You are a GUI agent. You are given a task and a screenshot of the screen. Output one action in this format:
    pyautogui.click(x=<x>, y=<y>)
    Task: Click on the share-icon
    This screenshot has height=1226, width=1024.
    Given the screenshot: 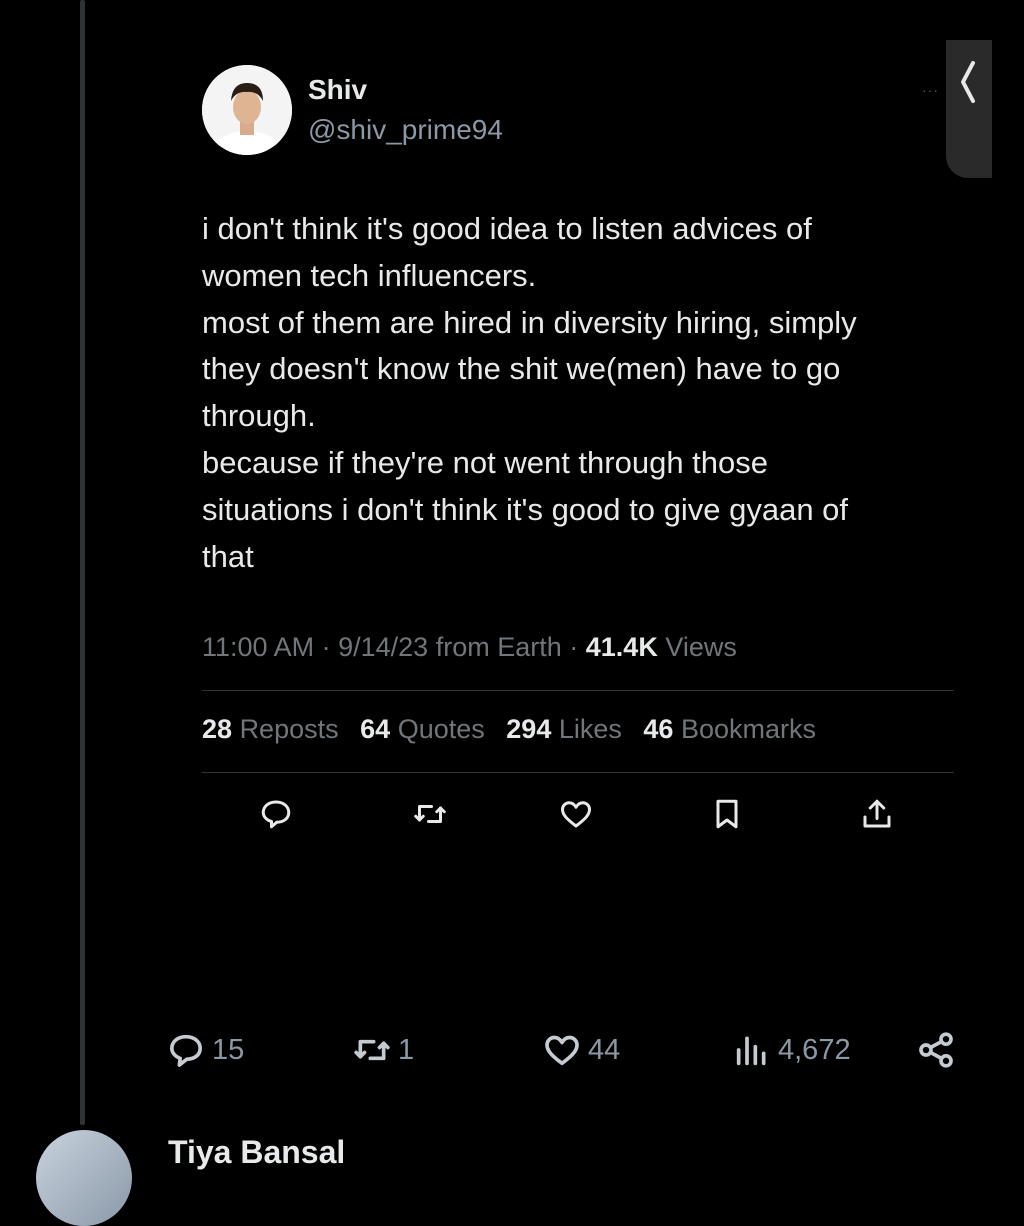 What is the action you would take?
    pyautogui.click(x=877, y=813)
    